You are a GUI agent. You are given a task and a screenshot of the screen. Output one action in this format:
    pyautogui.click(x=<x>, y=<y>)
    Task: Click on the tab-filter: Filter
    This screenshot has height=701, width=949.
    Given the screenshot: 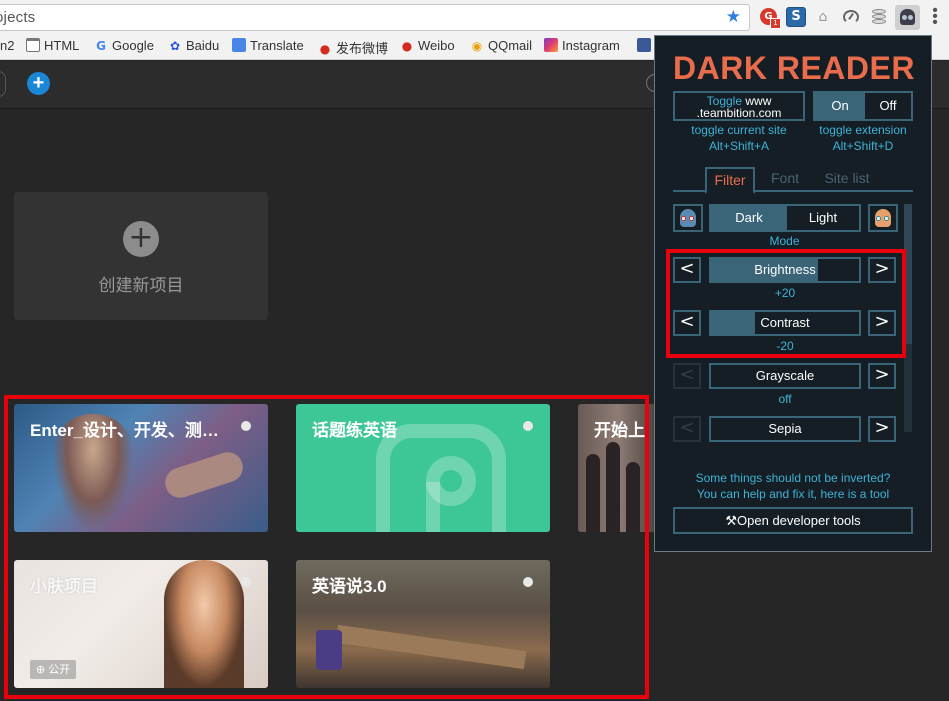 What is the action you would take?
    pyautogui.click(x=730, y=180)
    